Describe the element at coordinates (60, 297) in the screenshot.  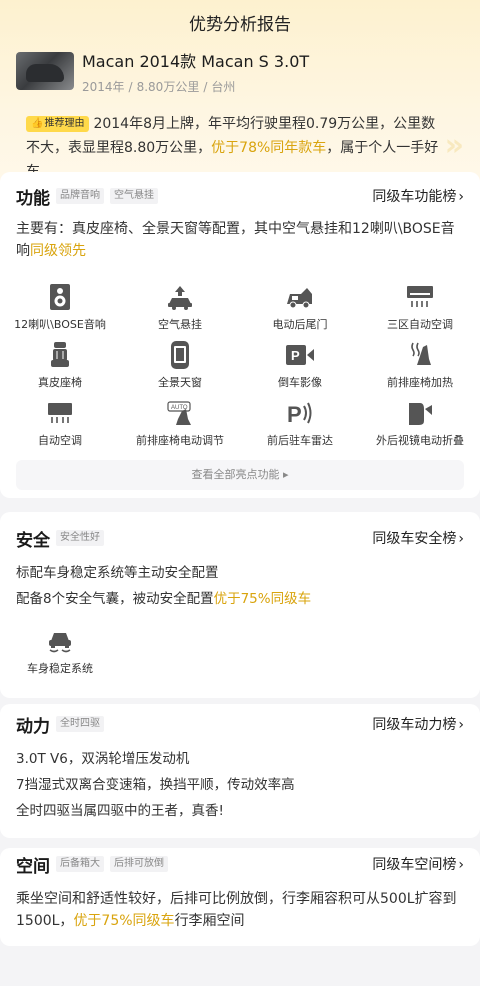
I see `speaker-icon` at that location.